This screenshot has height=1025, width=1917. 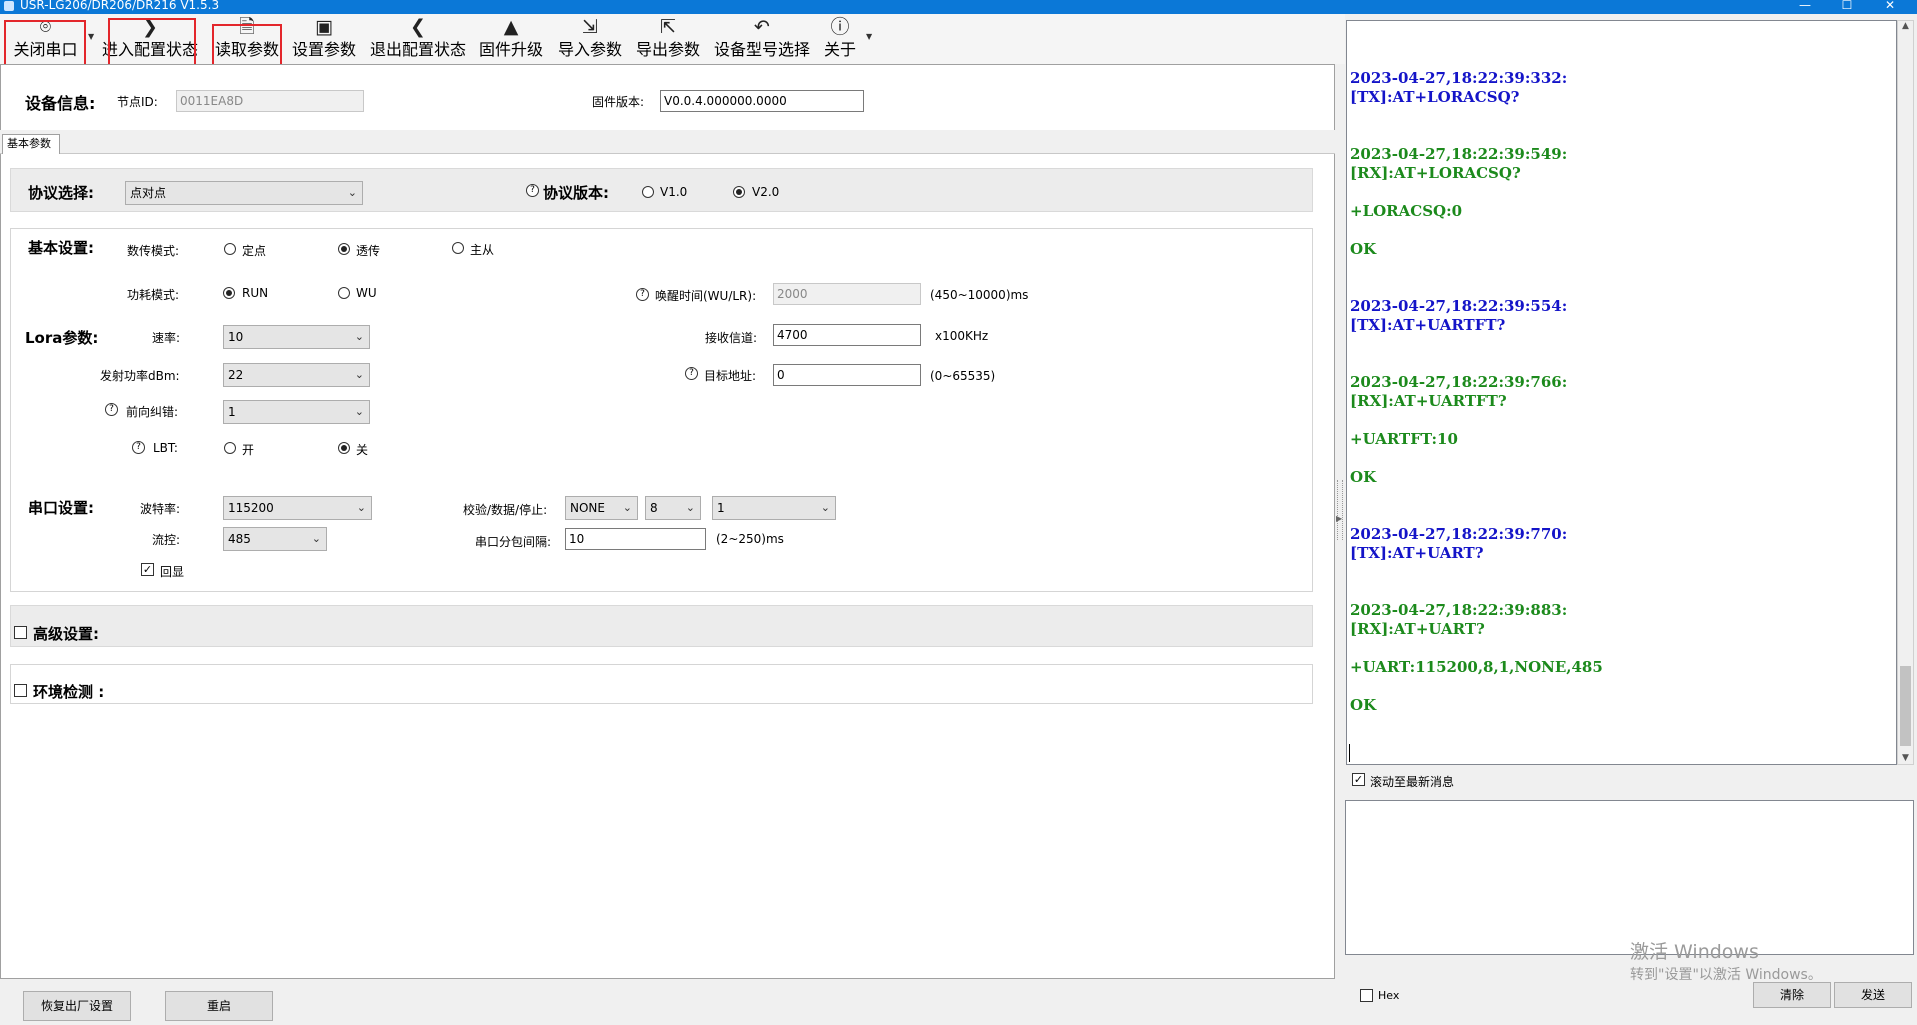 What do you see at coordinates (61, 193) in the screenshot?
I see `protocol-select-label: 协议选择:` at bounding box center [61, 193].